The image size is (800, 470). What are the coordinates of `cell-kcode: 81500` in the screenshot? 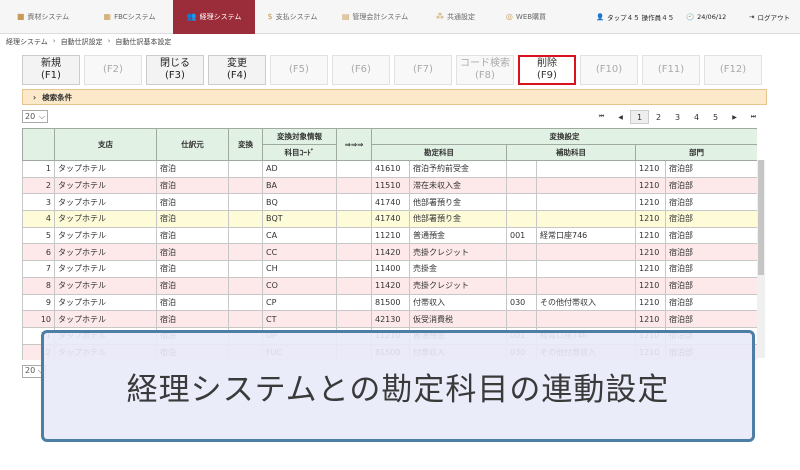 It's located at (390, 302).